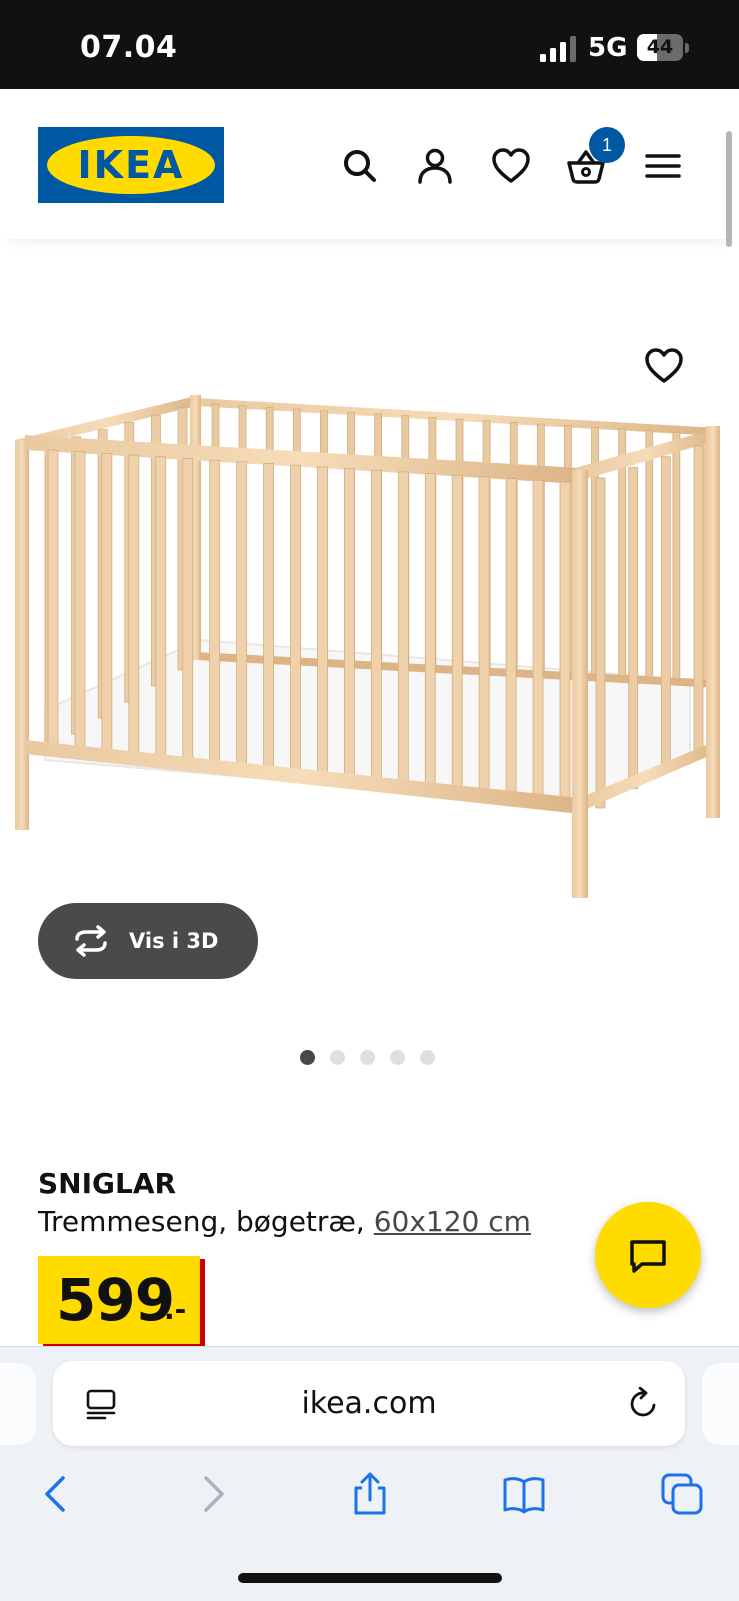 This screenshot has height=1601, width=739. What do you see at coordinates (370, 1578) in the screenshot?
I see `home-indicator` at bounding box center [370, 1578].